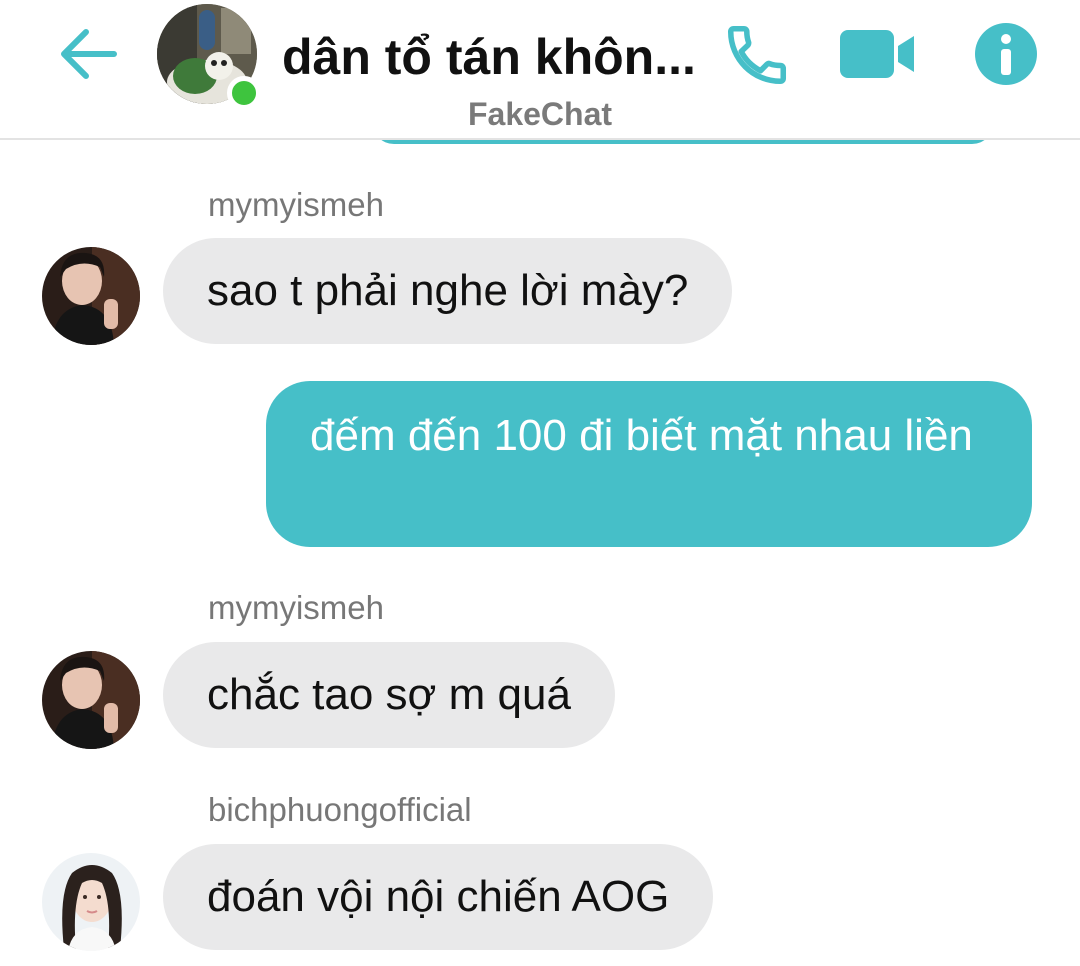 The image size is (1080, 966). I want to click on voice-call-button, so click(757, 55).